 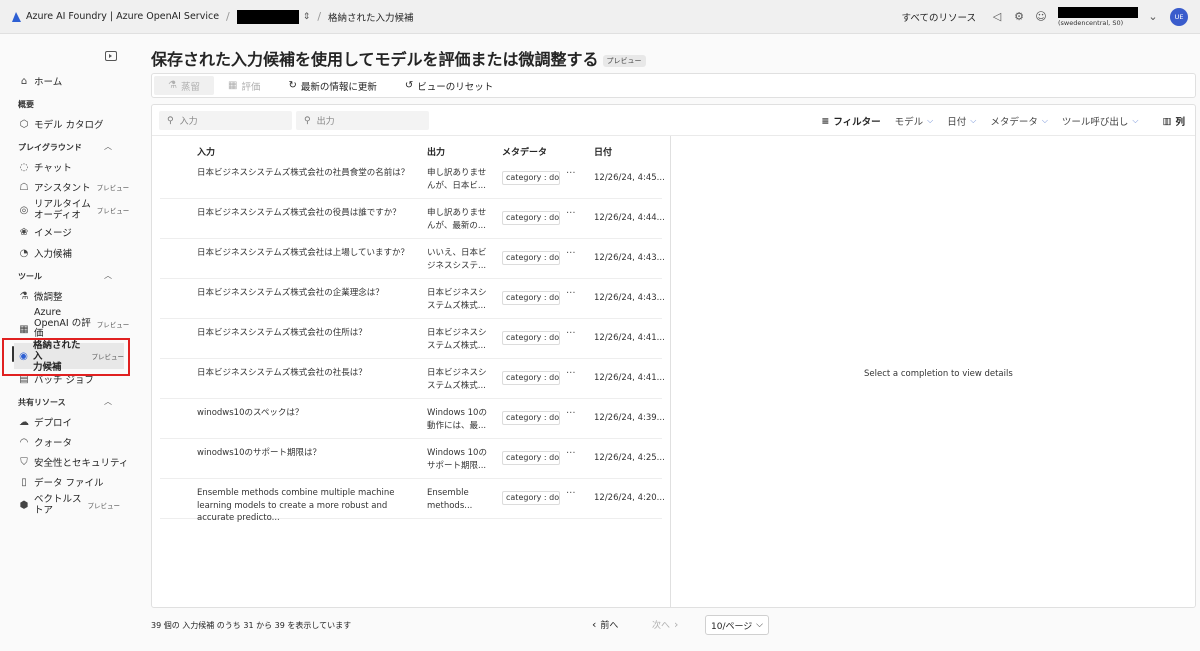 I want to click on sidebar-item-home: ⌂ ホーム, so click(x=68, y=81).